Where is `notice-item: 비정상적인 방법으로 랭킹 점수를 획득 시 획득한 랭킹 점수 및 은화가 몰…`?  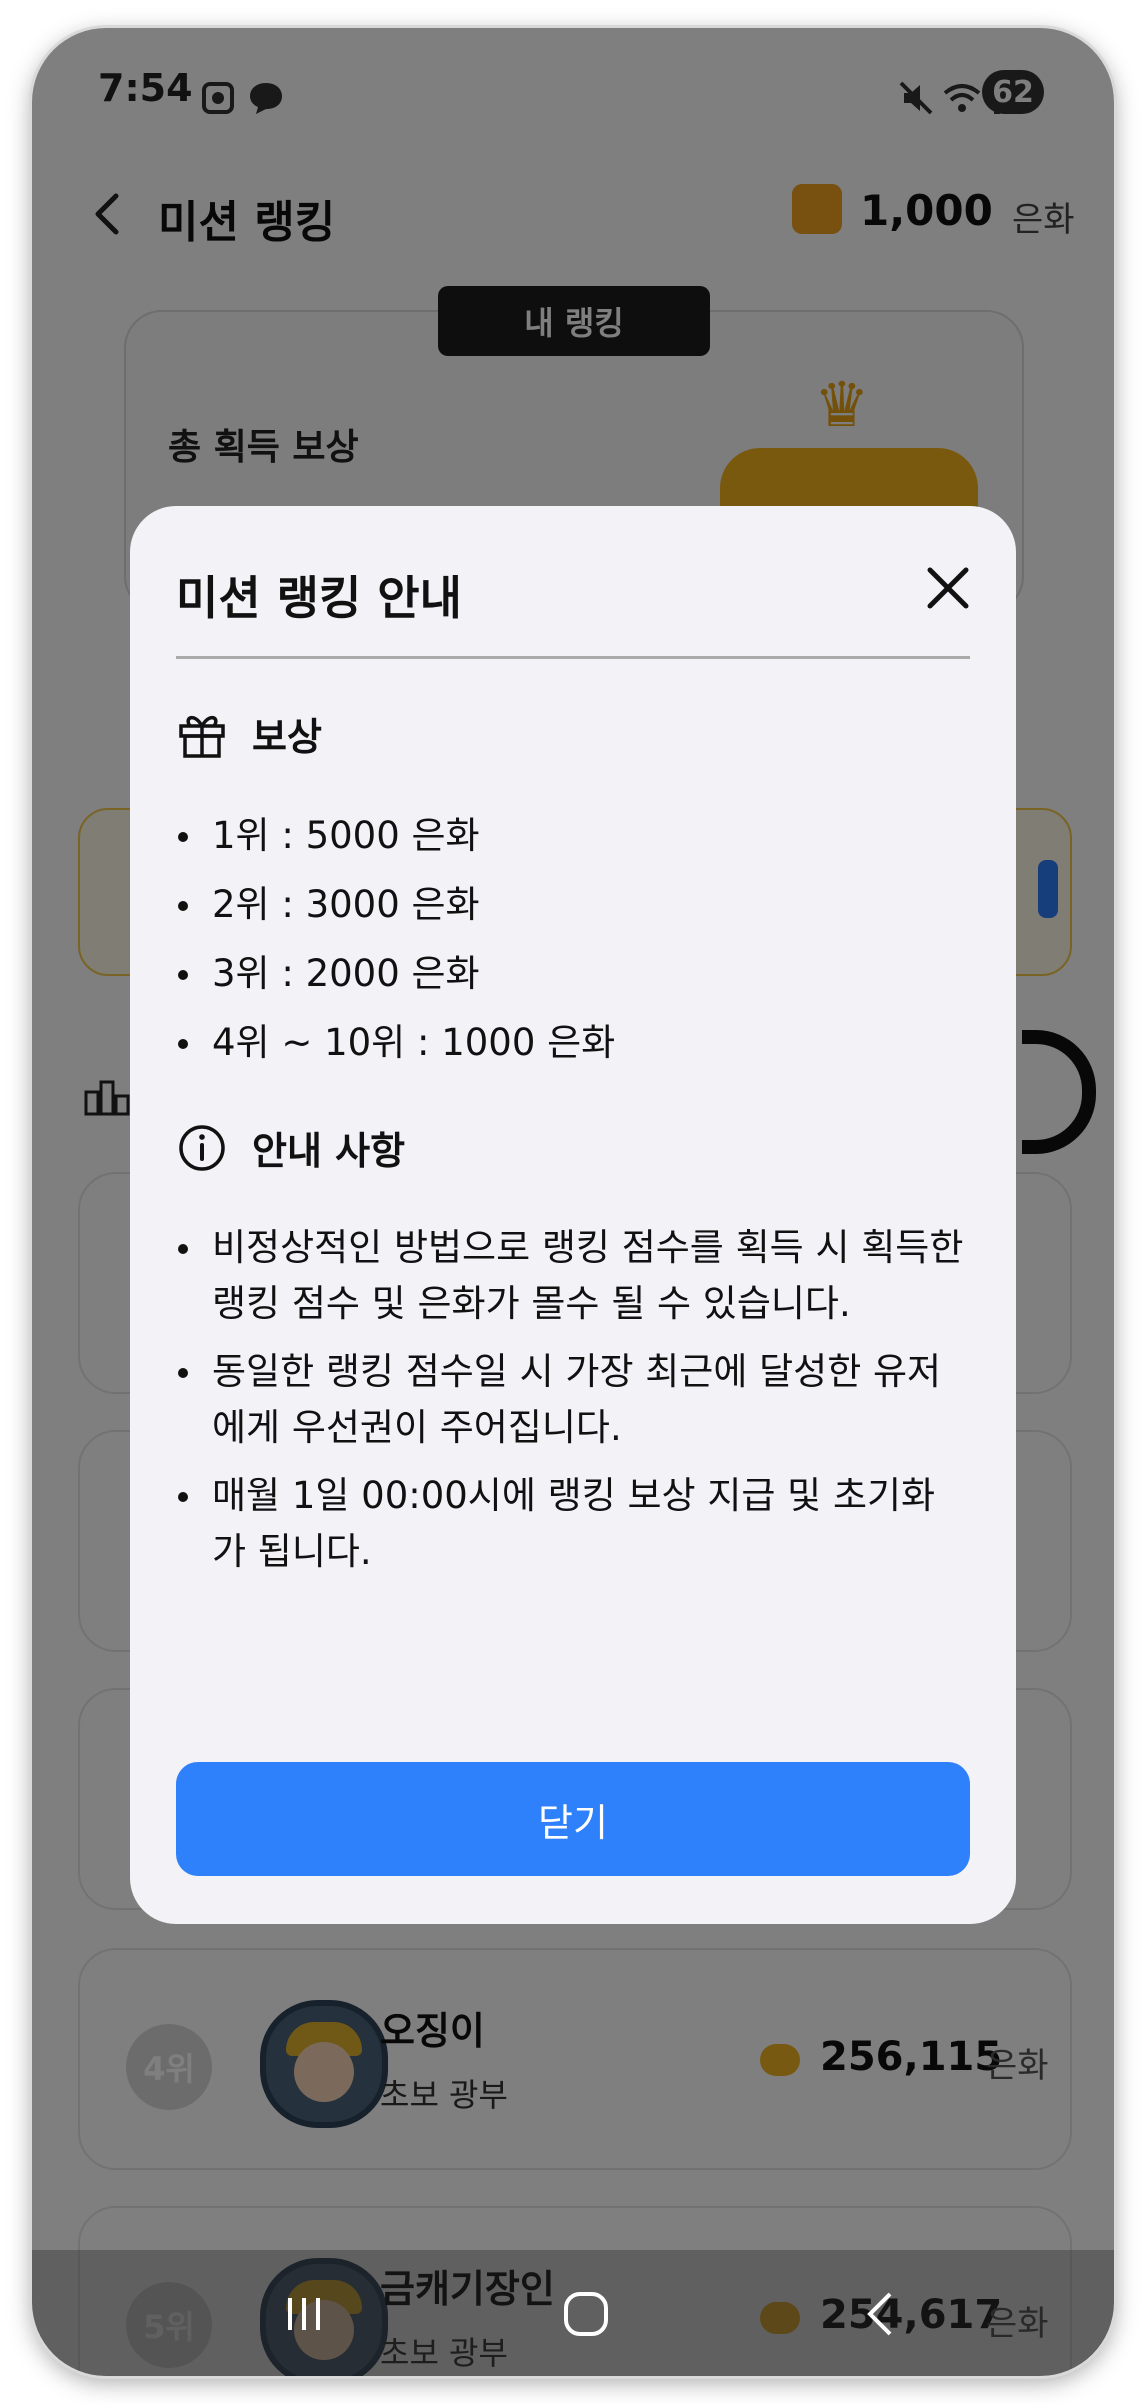 notice-item: 비정상적인 방법으로 랭킹 점수를 획득 시 획득한 랭킹 점수 및 은화가 몰… is located at coordinates (571, 1276).